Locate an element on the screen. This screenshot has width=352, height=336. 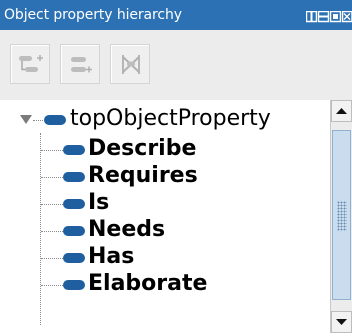
scroll-down-button is located at coordinates (341, 322).